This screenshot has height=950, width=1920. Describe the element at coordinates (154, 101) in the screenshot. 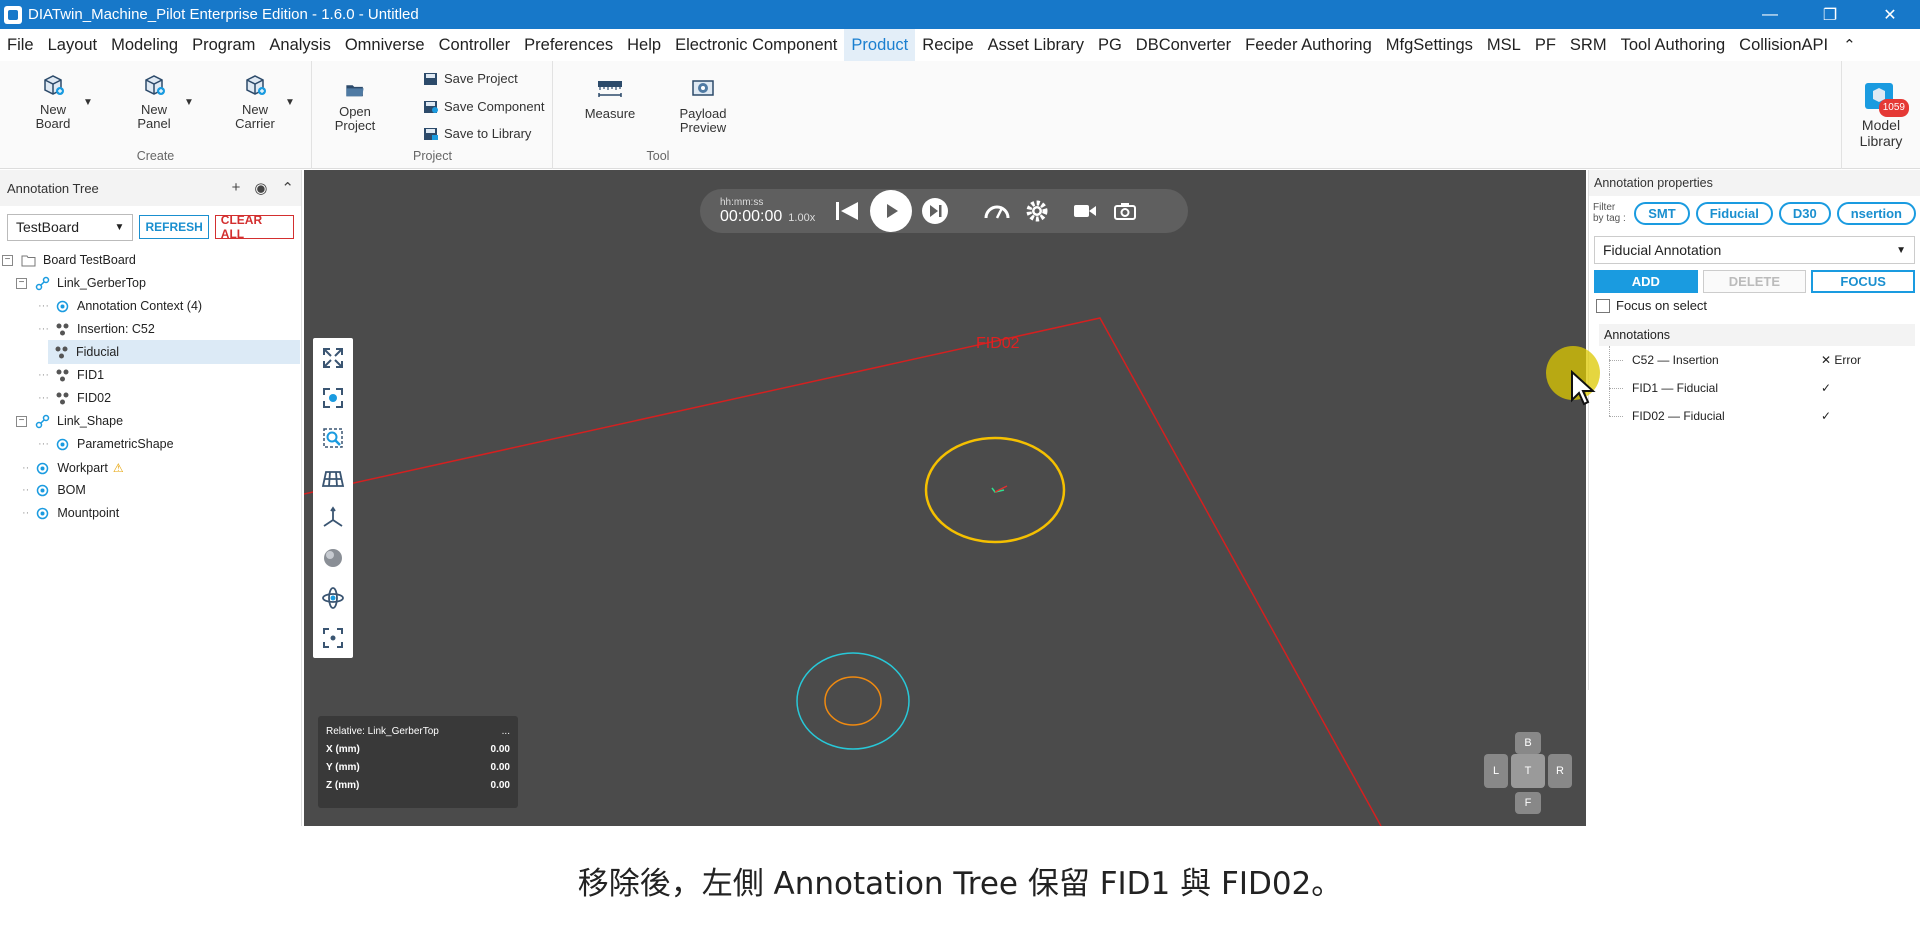

I see `new-panel-button: New Panel` at that location.